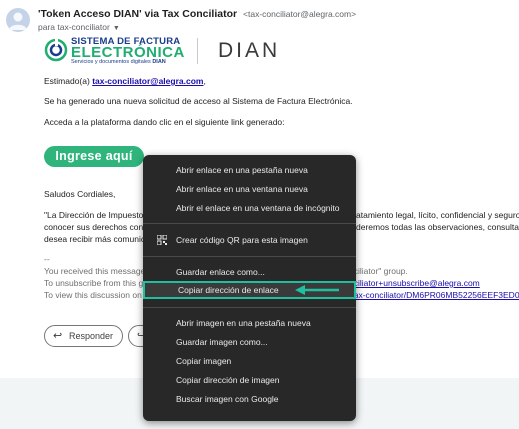 This screenshot has width=519, height=429. I want to click on menu-item-open-link-new-tab: Abrir enlace en una pestaña nueva, so click(249, 170).